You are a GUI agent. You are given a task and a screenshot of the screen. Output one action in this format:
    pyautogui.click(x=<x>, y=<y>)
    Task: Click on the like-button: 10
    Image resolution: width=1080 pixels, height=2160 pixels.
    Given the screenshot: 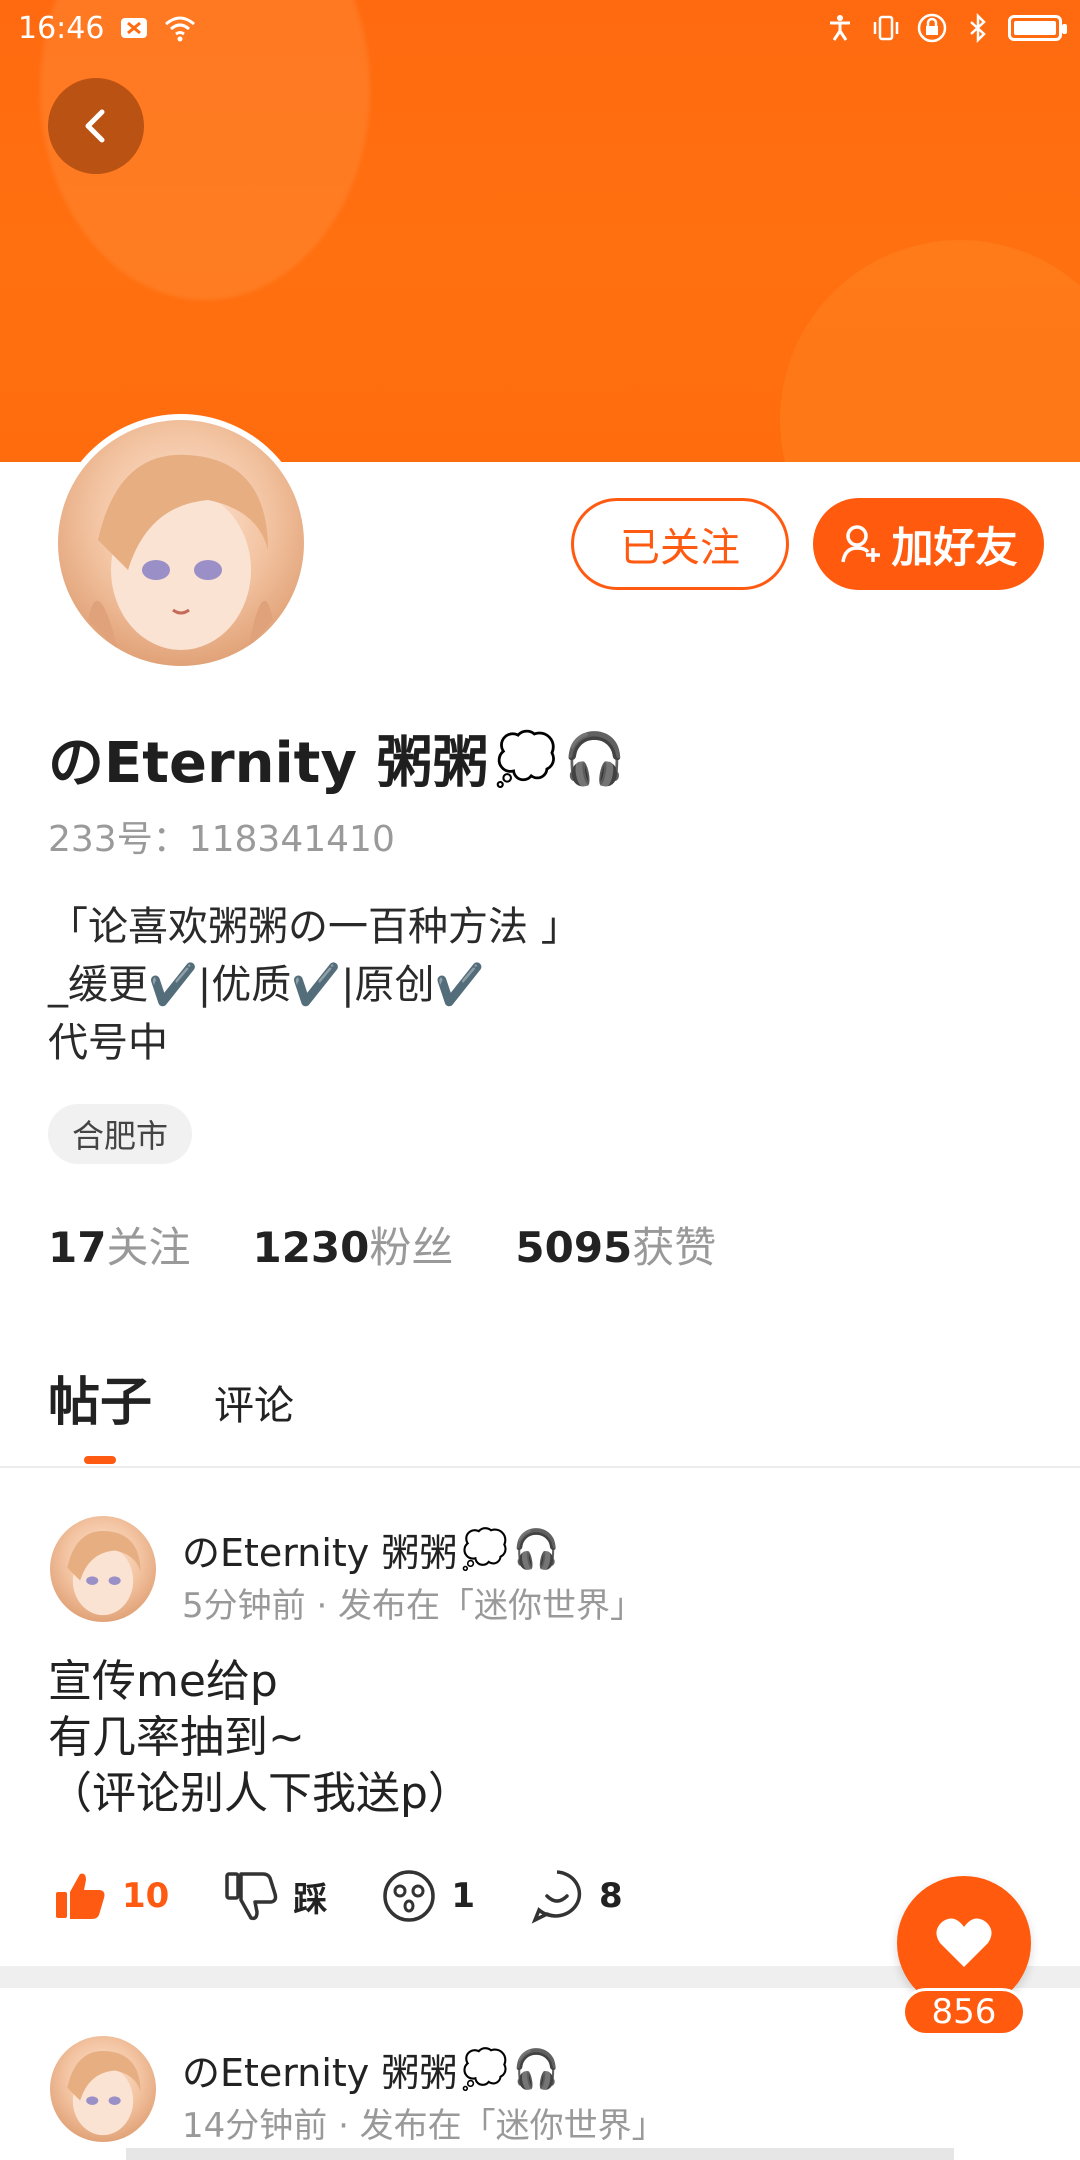 What is the action you would take?
    pyautogui.click(x=110, y=1896)
    